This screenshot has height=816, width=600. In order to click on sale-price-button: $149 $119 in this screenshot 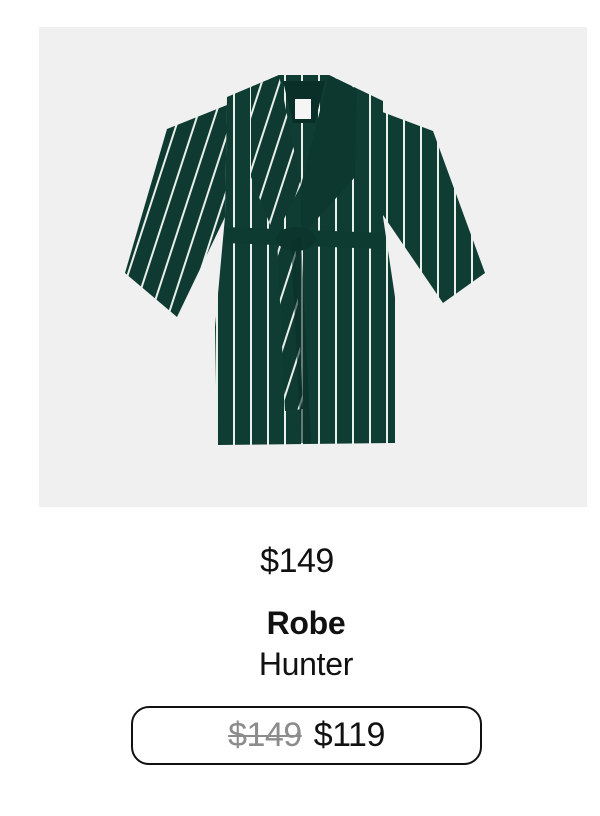, I will do `click(306, 735)`.